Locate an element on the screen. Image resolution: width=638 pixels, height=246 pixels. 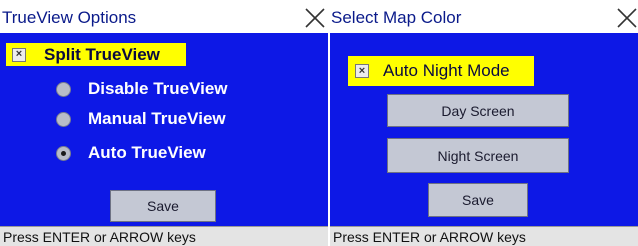
checkbox-label: Split TrueView is located at coordinates (102, 54).